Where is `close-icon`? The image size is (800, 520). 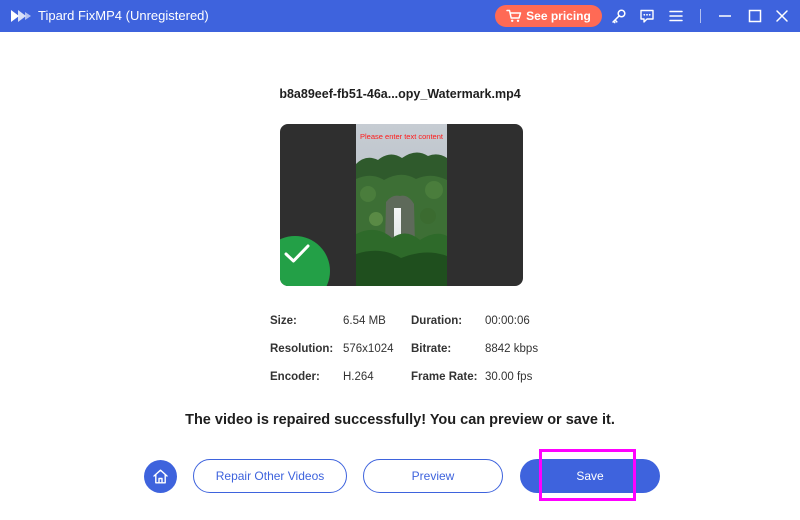
close-icon is located at coordinates (782, 16).